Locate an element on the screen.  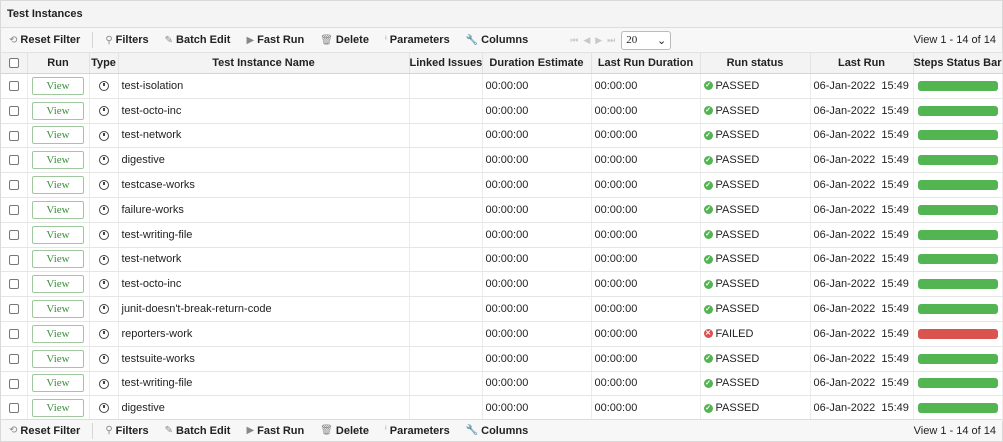
instance-name-cell: testsuite-works is located at coordinates (264, 359).